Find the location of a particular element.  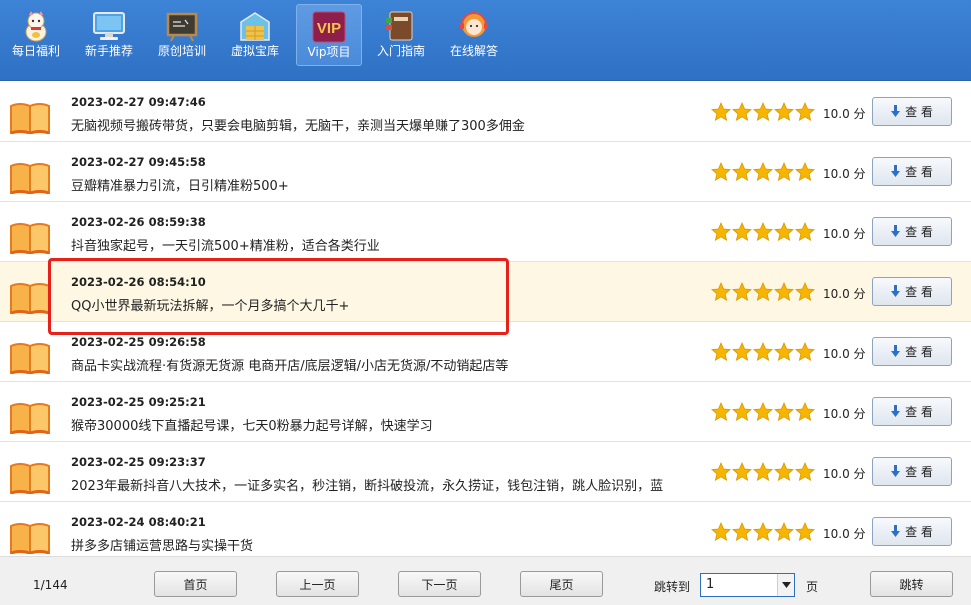

vip-icon: VIP is located at coordinates (329, 27).